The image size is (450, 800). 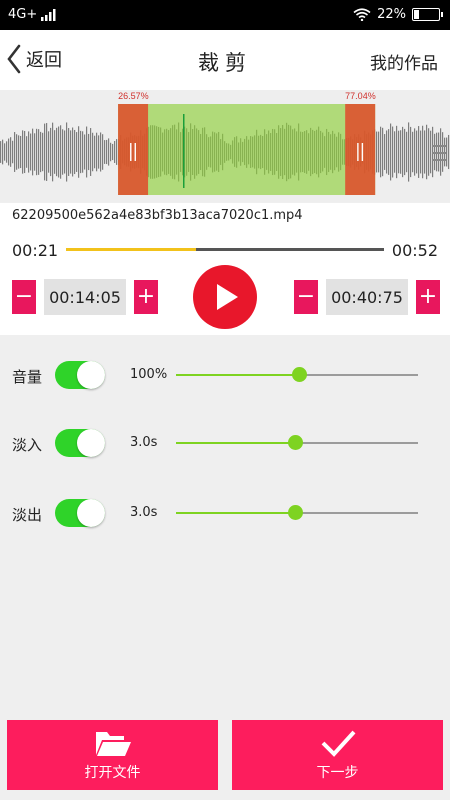 What do you see at coordinates (133, 96) in the screenshot?
I see `left-percent-label: 26.57%` at bounding box center [133, 96].